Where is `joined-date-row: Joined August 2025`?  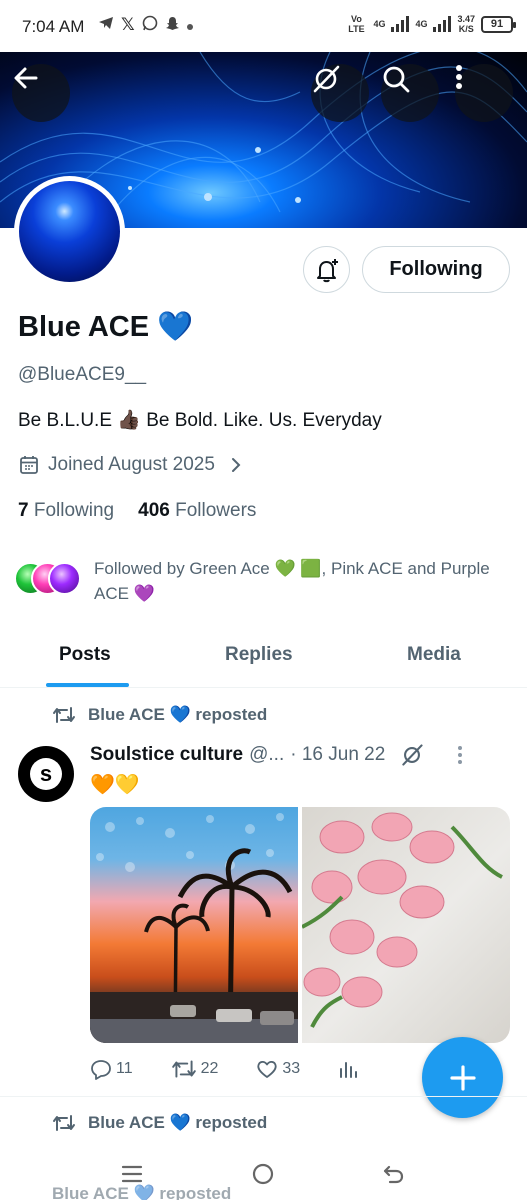
joined-date-row: Joined August 2025 is located at coordinates (131, 465).